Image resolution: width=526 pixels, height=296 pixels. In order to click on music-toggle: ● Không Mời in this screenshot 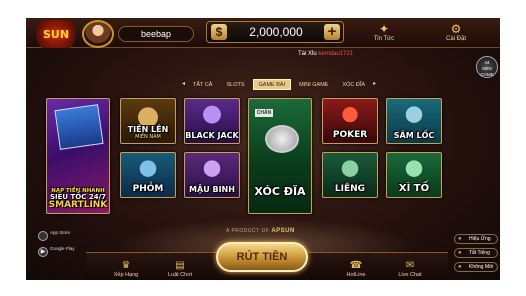, I will do `click(476, 267)`.